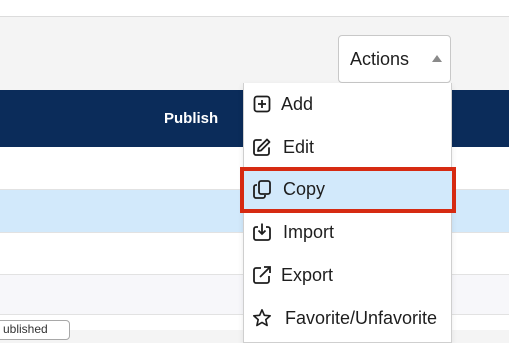 The image size is (509, 343). What do you see at coordinates (297, 103) in the screenshot?
I see `menu-item-label: Add` at bounding box center [297, 103].